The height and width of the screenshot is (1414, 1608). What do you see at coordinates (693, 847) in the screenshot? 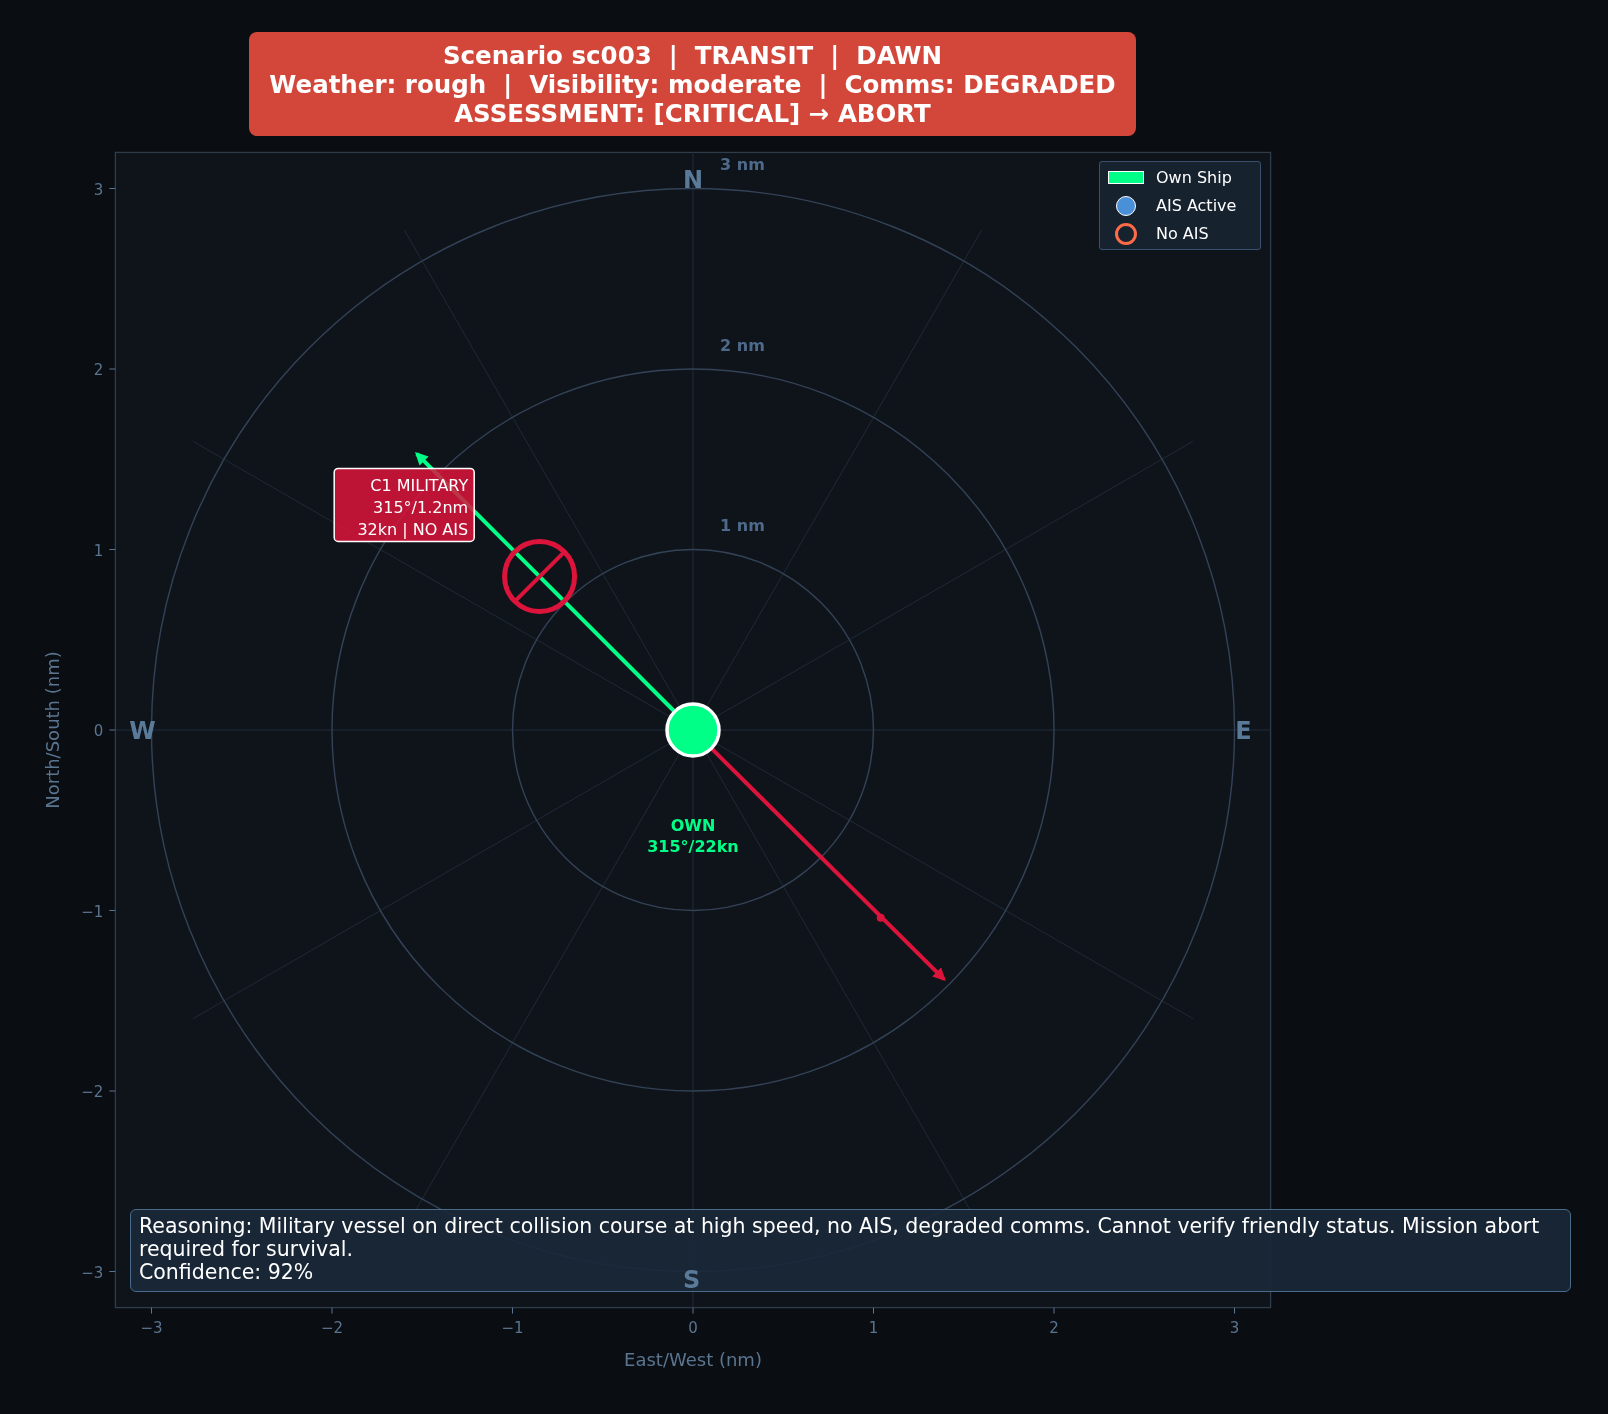
I see `own-ship-label: 315°/22kn` at bounding box center [693, 847].